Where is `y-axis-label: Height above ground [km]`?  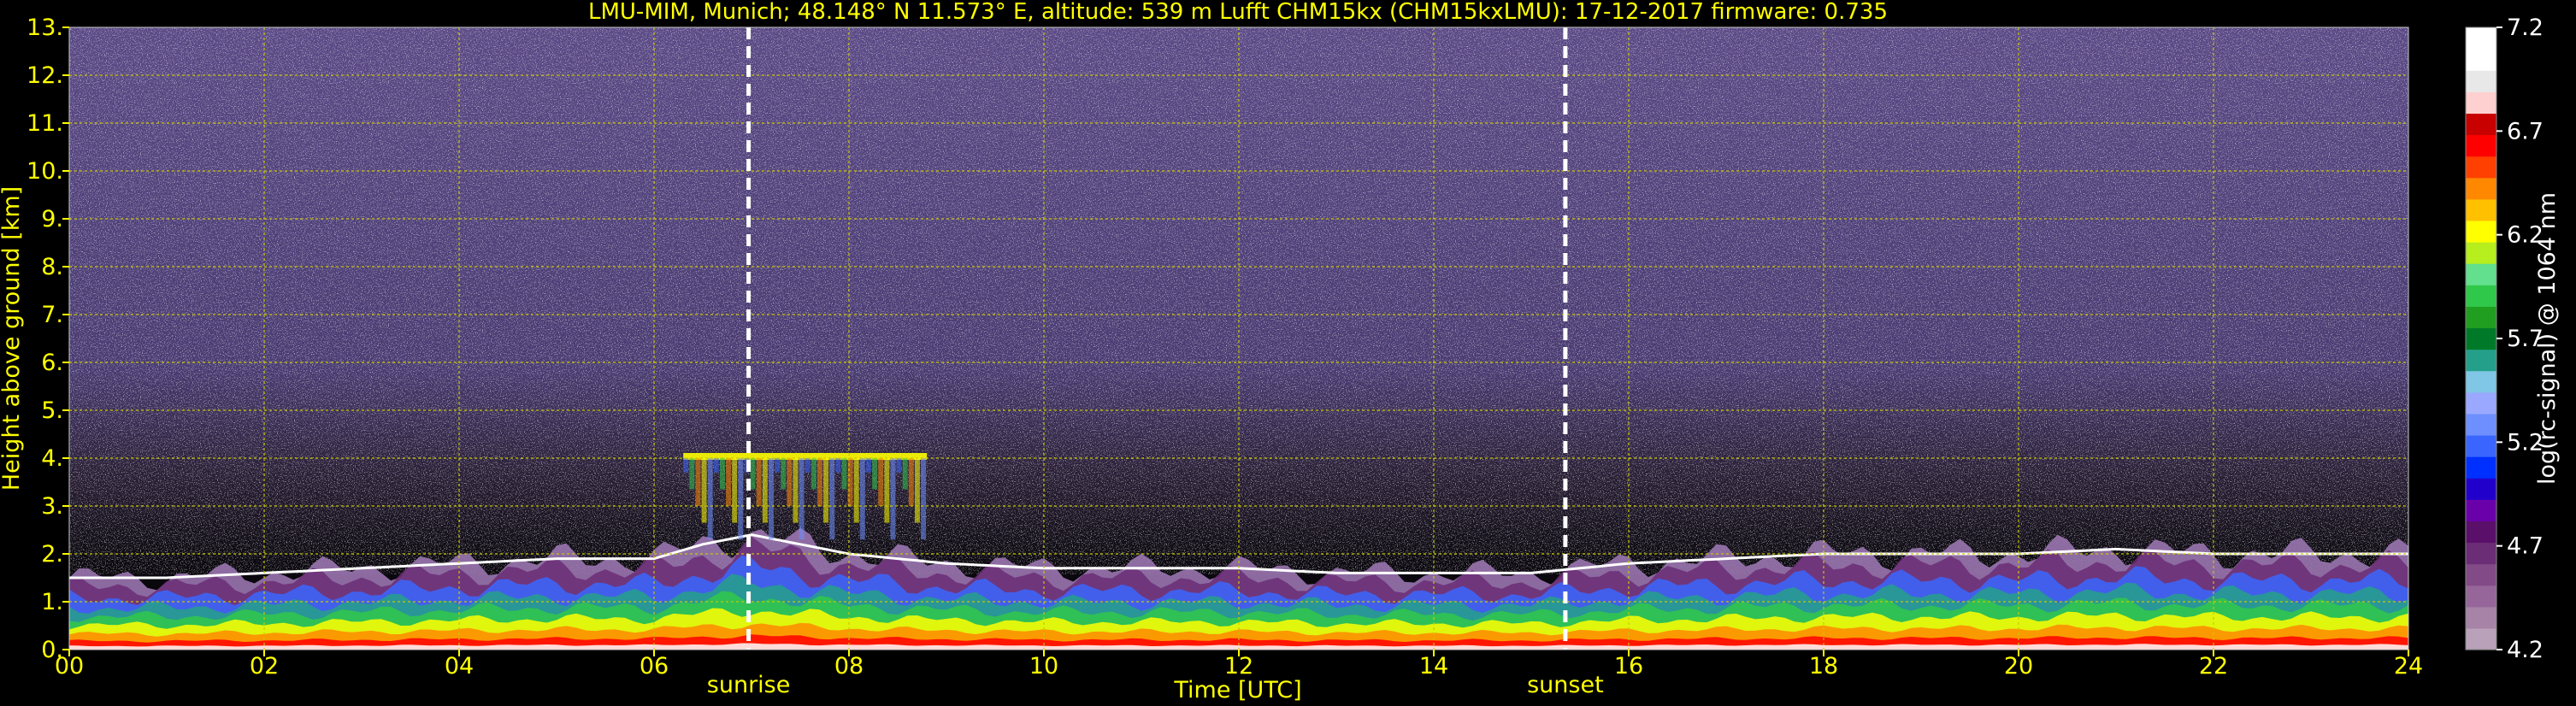 y-axis-label: Height above ground [km] is located at coordinates (12, 338).